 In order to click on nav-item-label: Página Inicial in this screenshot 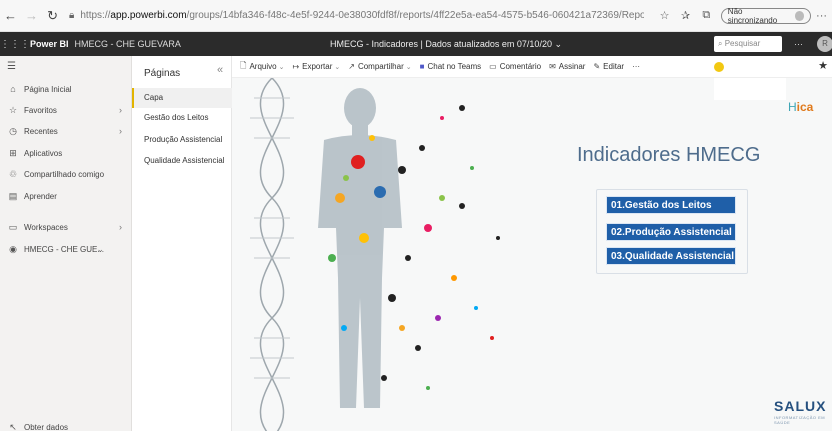, I will do `click(48, 89)`.